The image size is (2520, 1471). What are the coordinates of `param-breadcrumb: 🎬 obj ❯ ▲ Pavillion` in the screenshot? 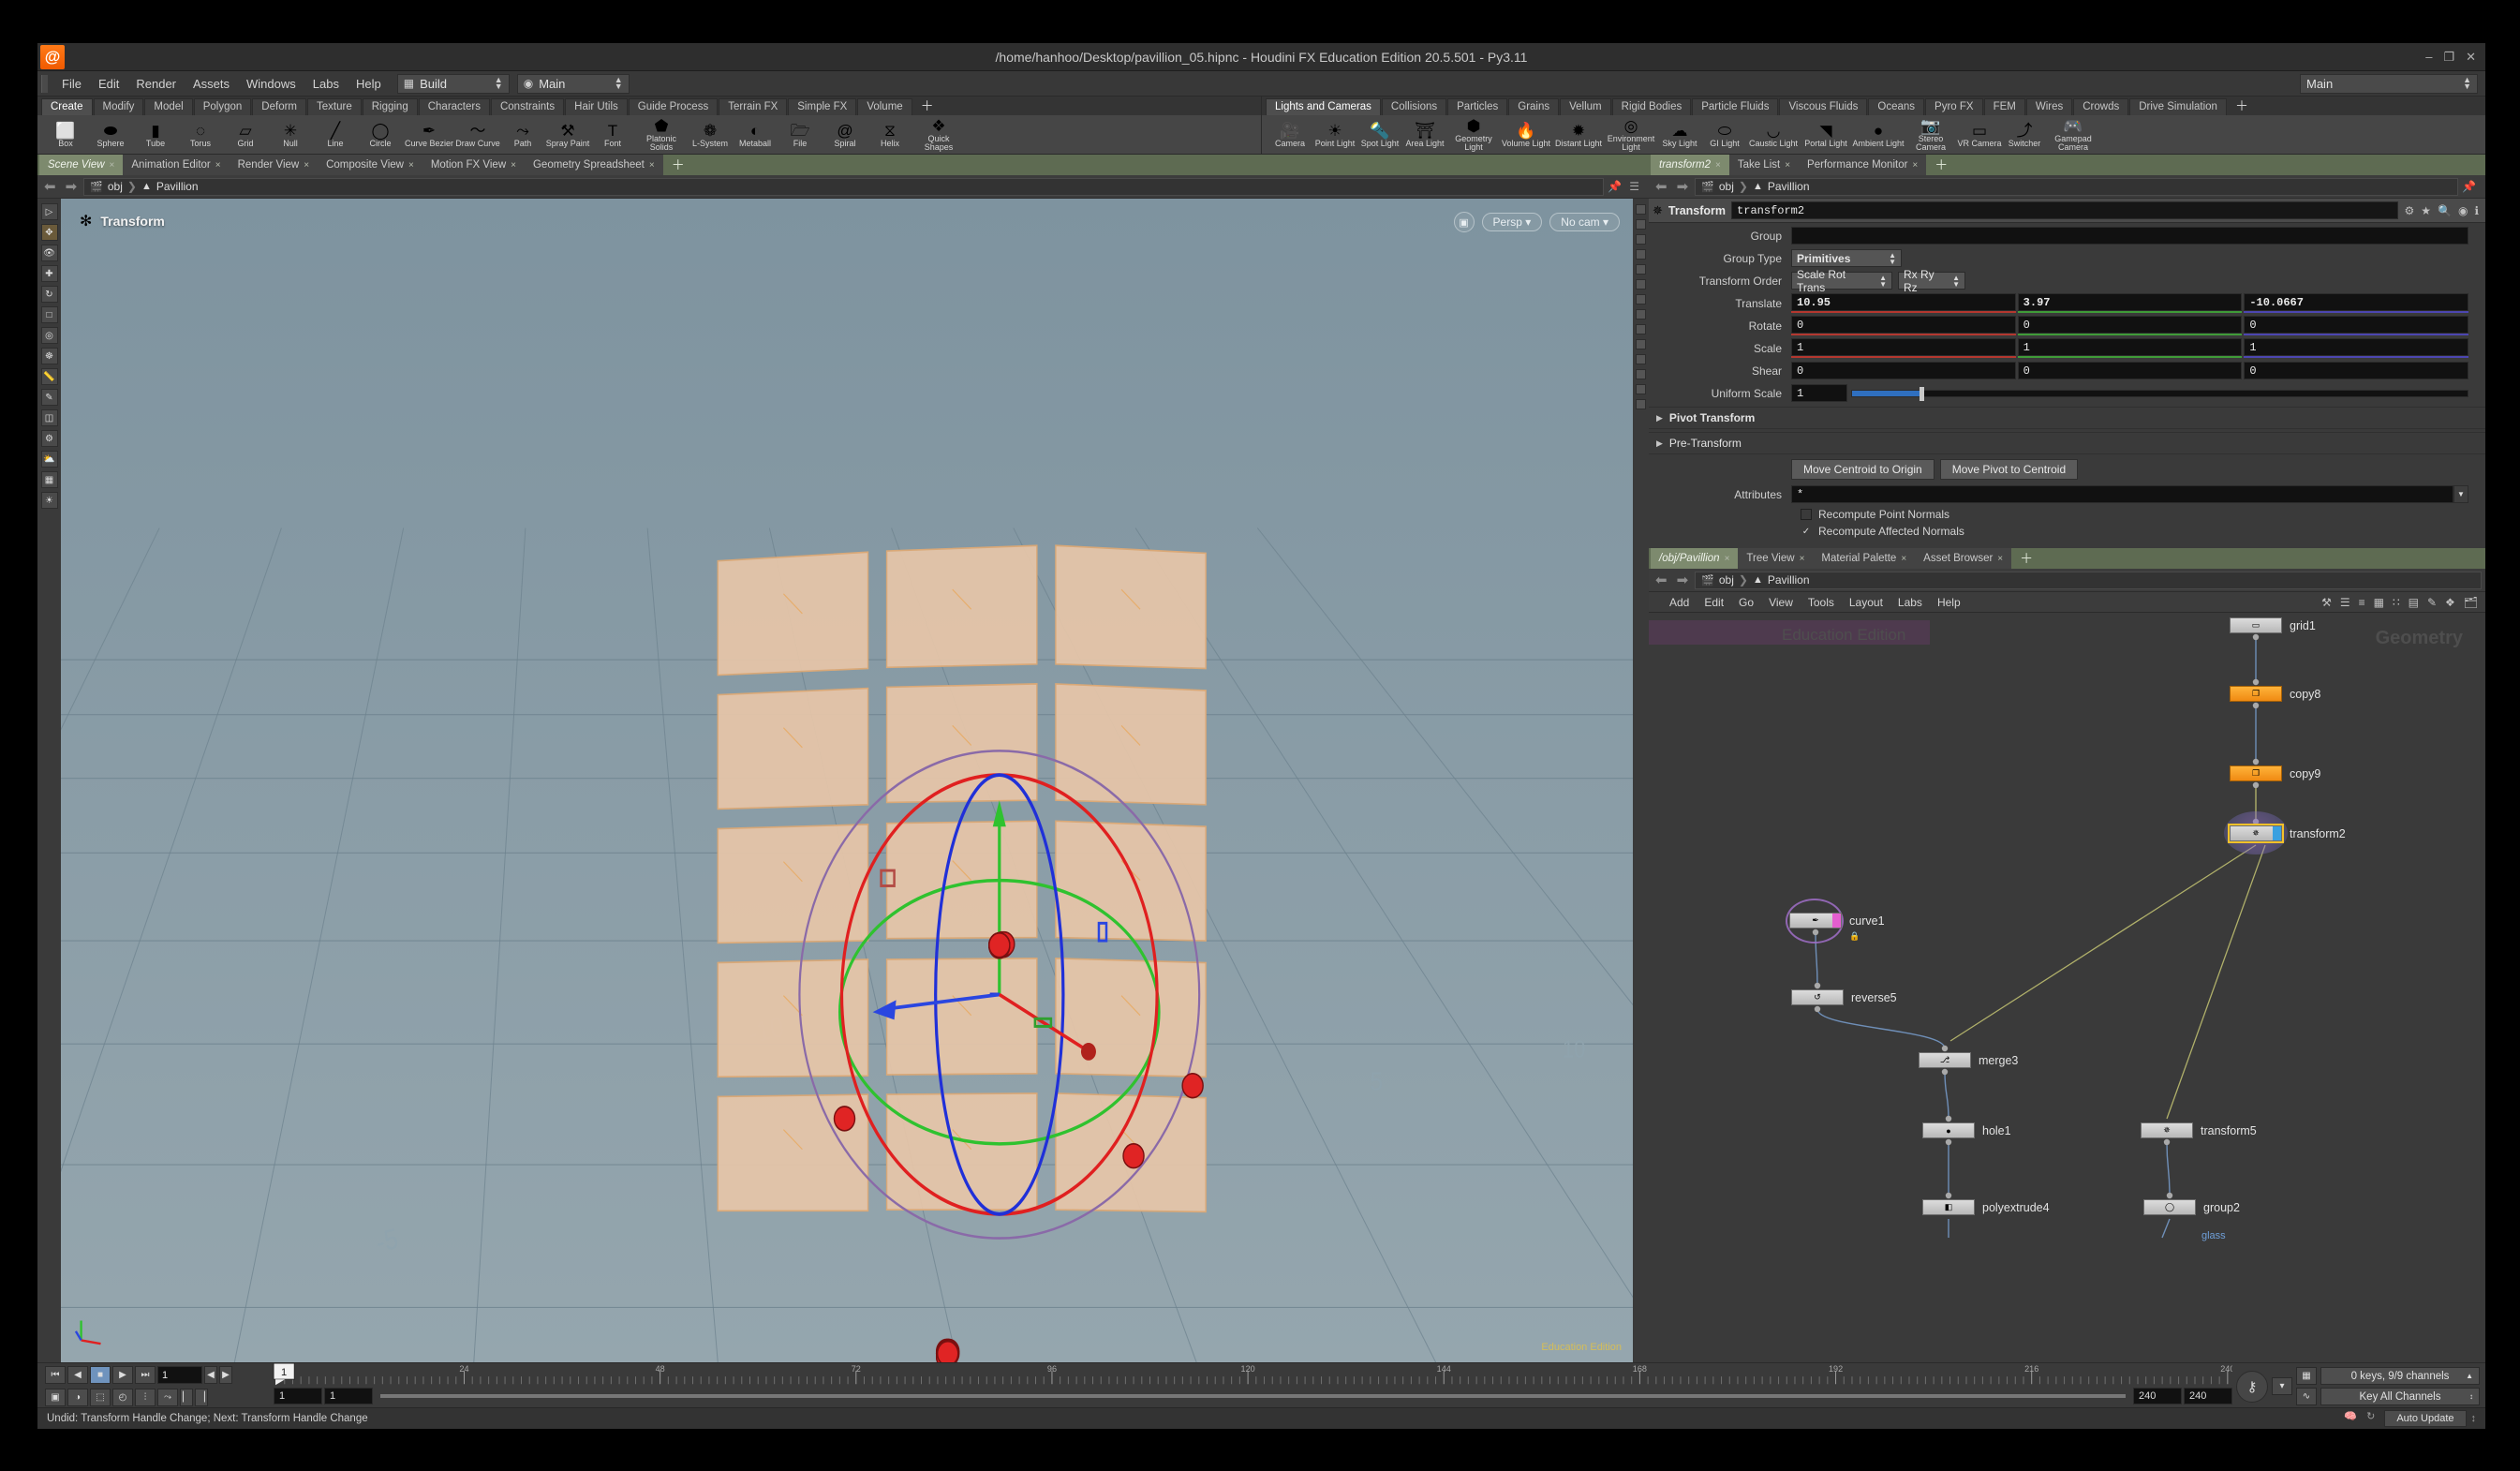 It's located at (2077, 187).